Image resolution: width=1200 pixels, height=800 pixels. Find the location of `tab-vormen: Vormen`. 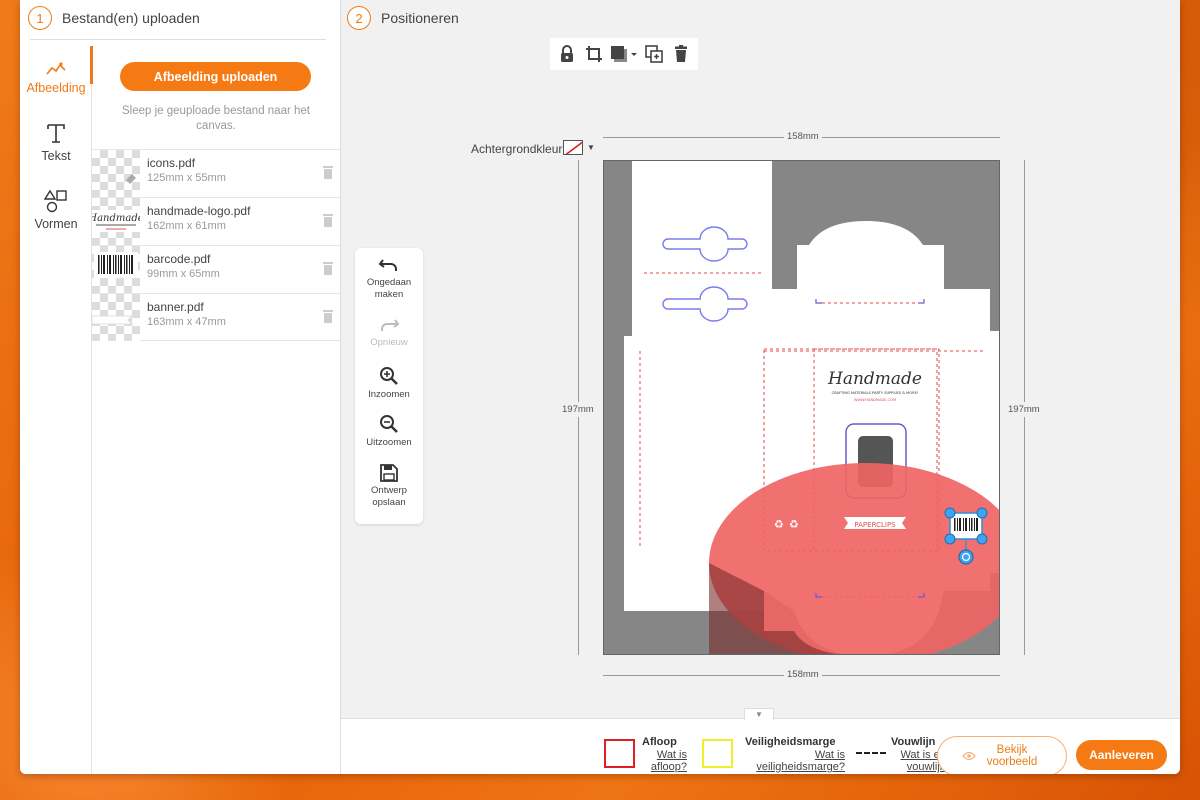

tab-vormen: Vormen is located at coordinates (56, 210).